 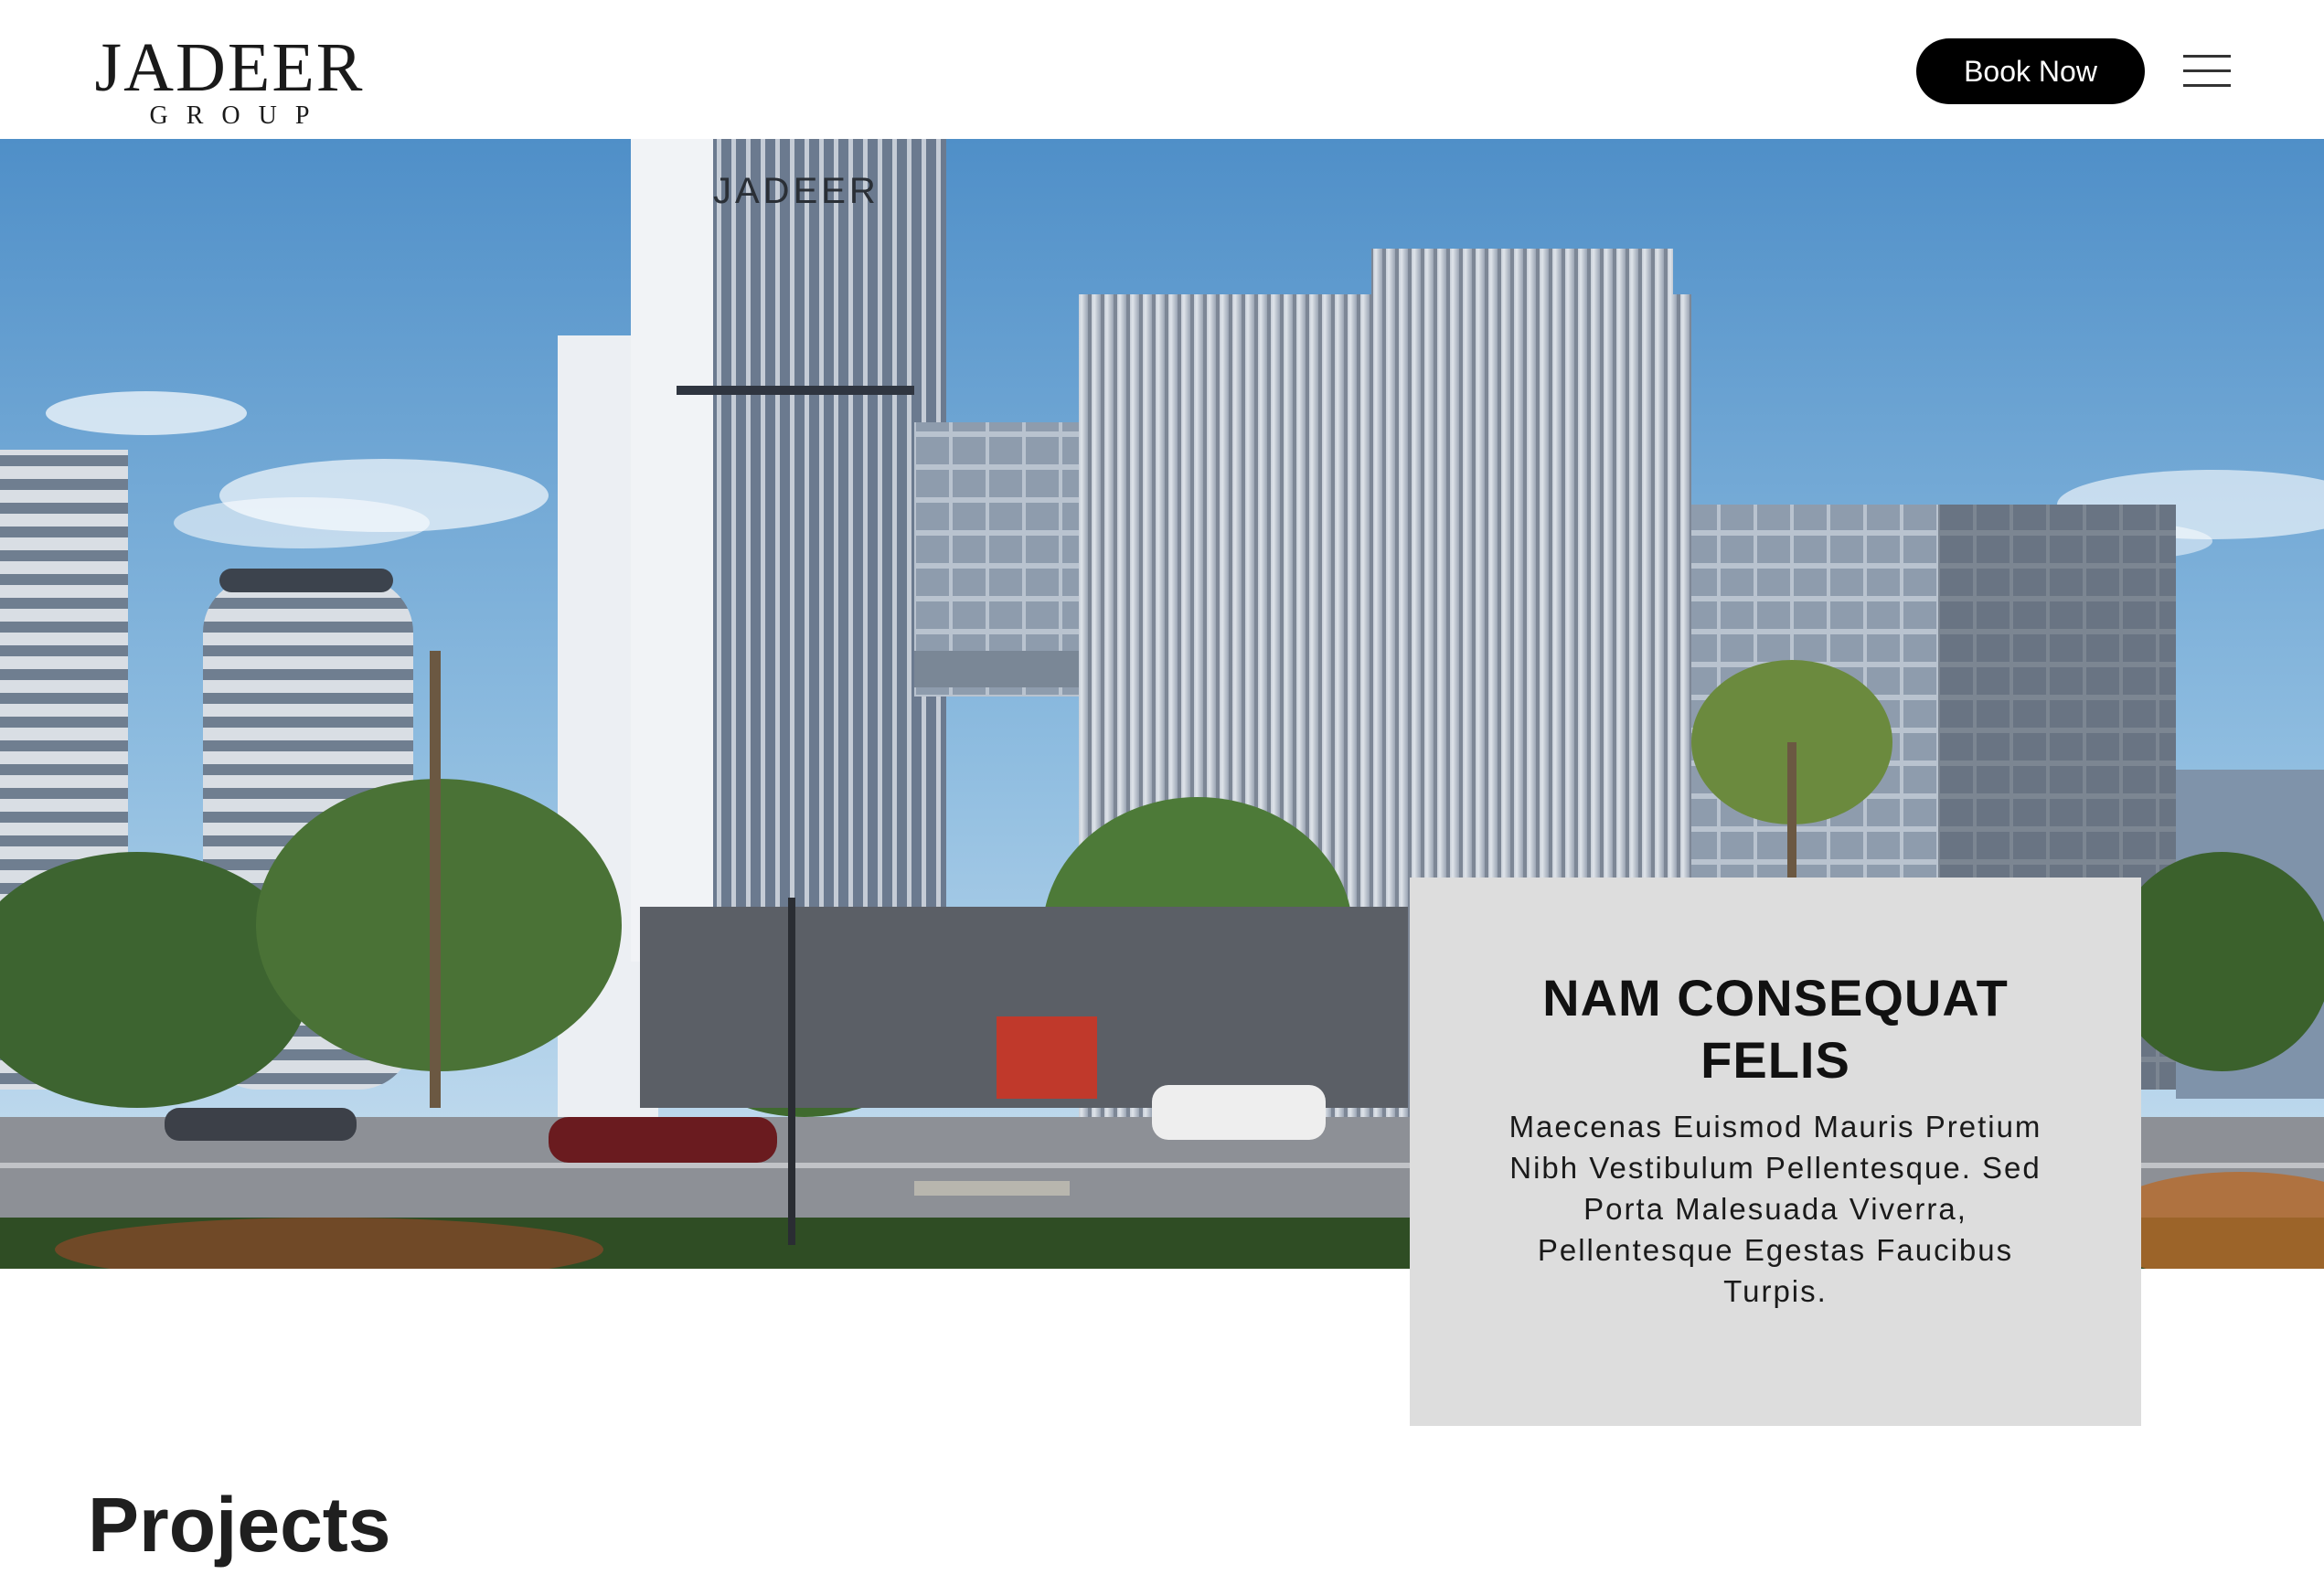 I want to click on card-title: NAM CONSEQUAT FELIS, so click(x=1775, y=1029).